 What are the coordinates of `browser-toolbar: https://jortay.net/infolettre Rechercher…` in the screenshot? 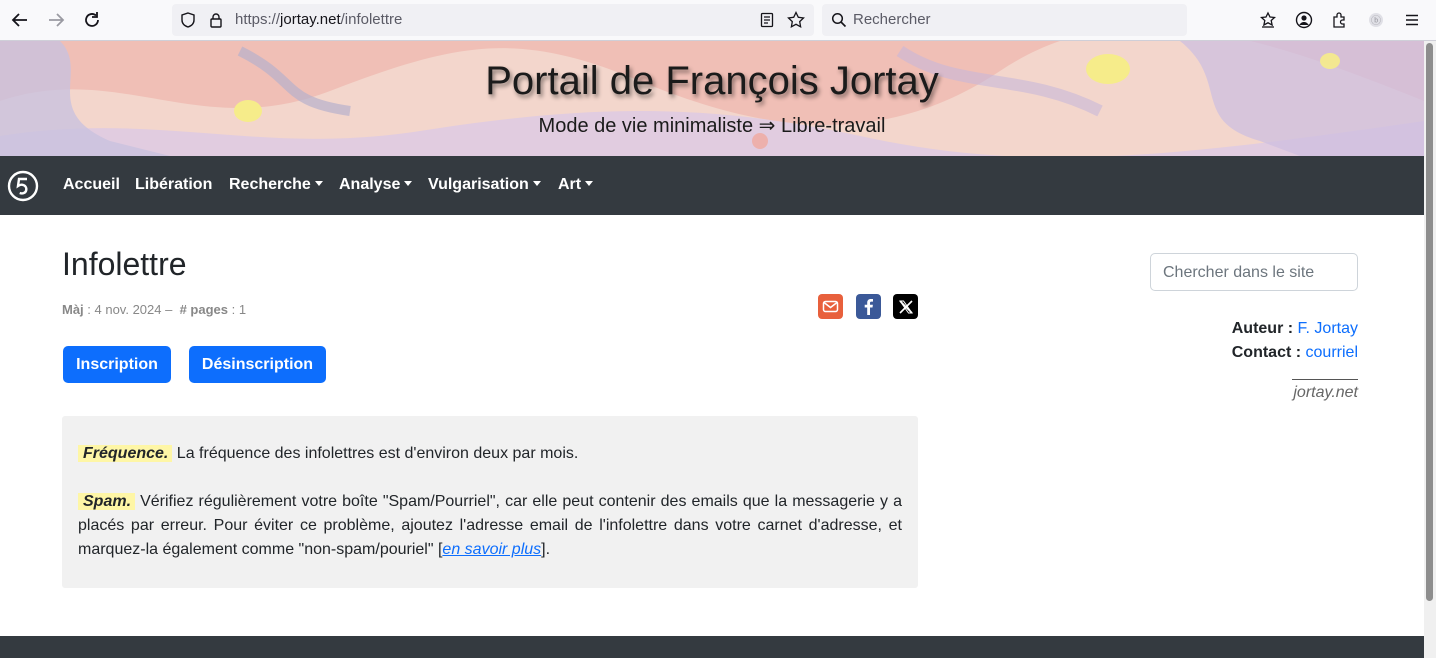 It's located at (718, 20).